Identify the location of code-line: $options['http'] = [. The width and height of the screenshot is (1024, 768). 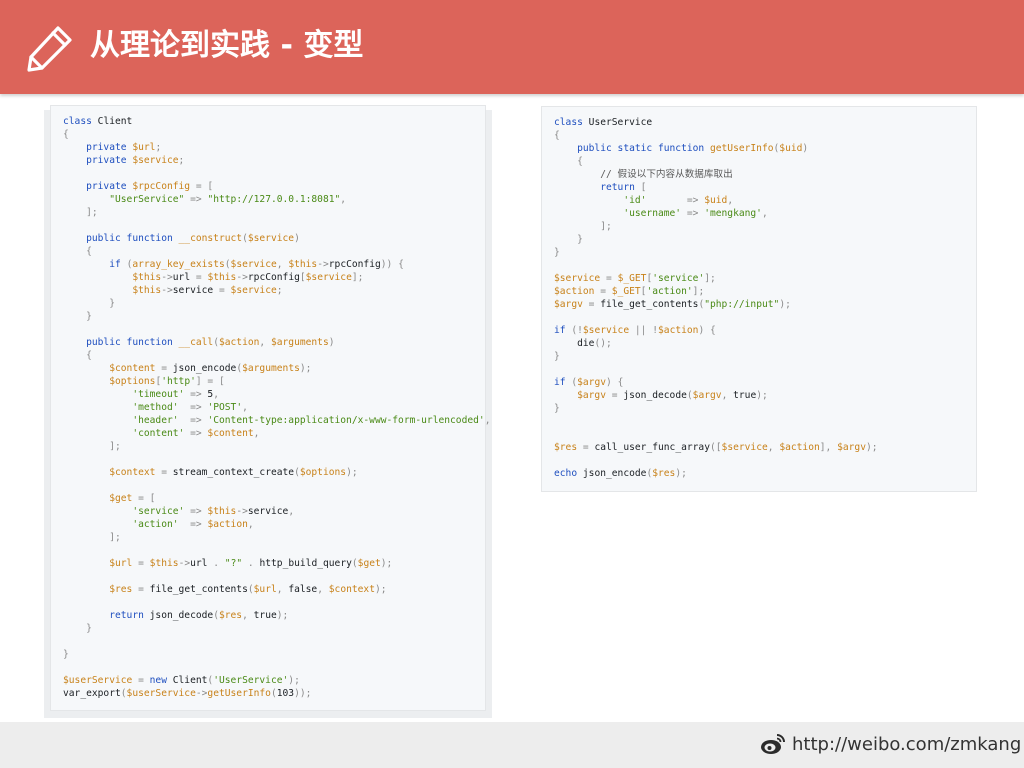
(167, 381).